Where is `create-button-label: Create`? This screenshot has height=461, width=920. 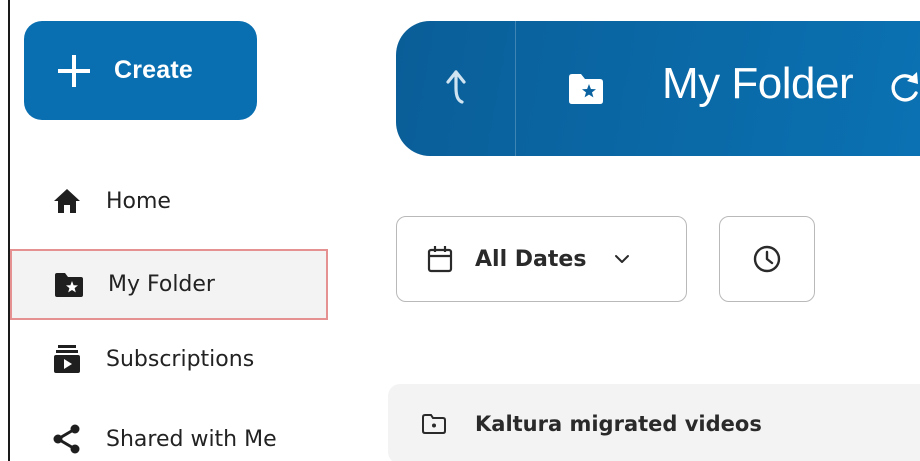
create-button-label: Create is located at coordinates (154, 70).